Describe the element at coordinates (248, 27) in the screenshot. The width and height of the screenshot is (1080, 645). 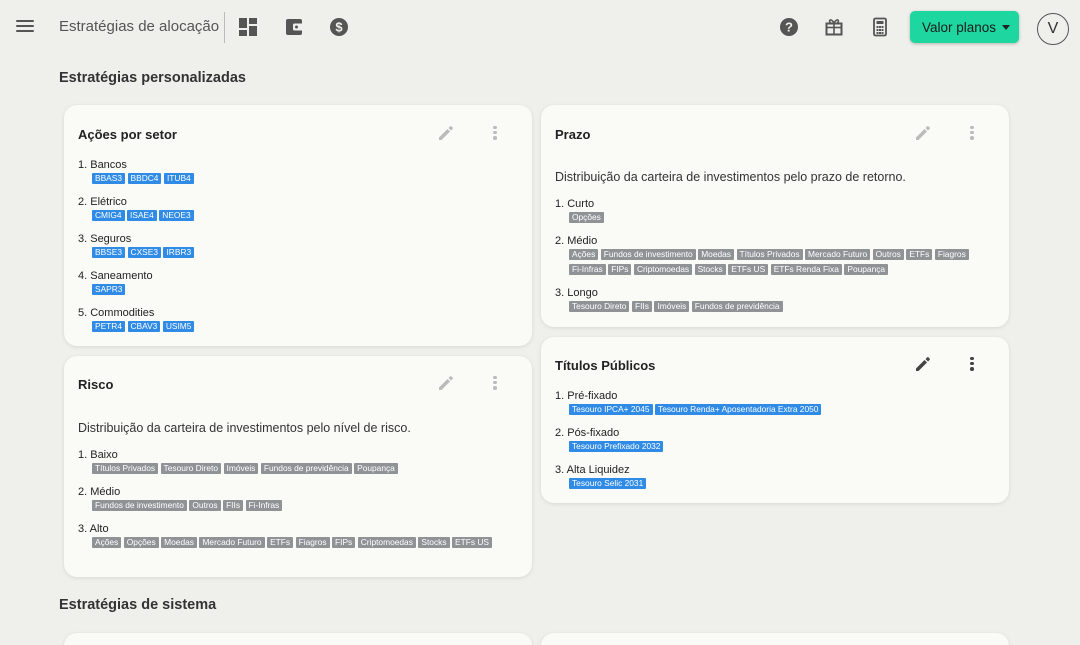
I see `dashboard-icon` at that location.